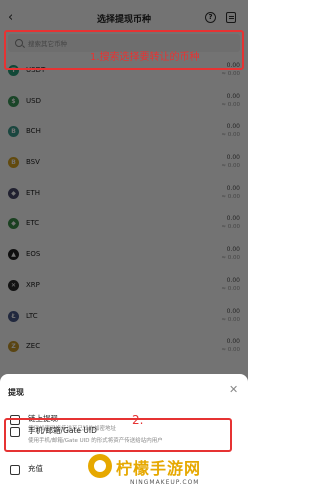 This screenshot has width=320, height=500. What do you see at coordinates (124, 288) in the screenshot?
I see `coin-row-xrp: ✕ XRP 0.00 ≈ 0.00` at bounding box center [124, 288].